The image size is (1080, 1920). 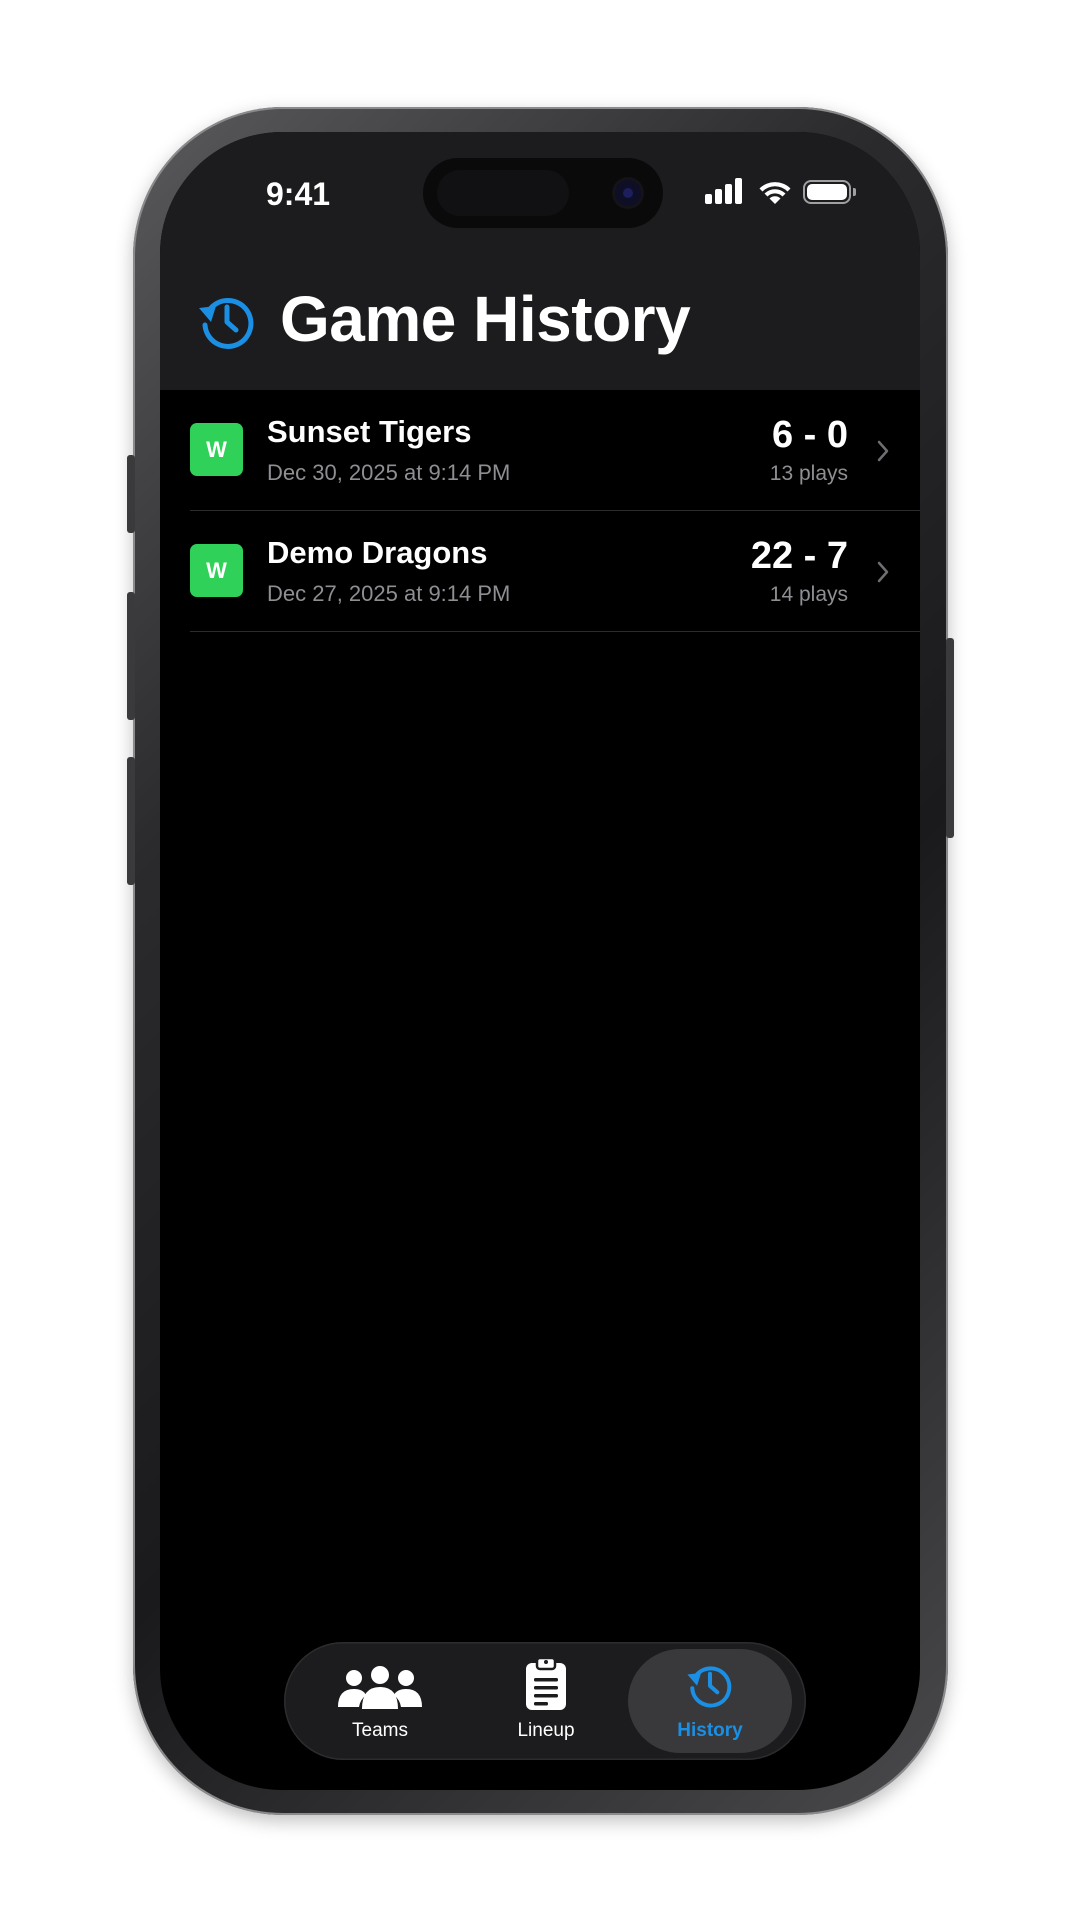 What do you see at coordinates (628, 193) in the screenshot?
I see `front-camera` at bounding box center [628, 193].